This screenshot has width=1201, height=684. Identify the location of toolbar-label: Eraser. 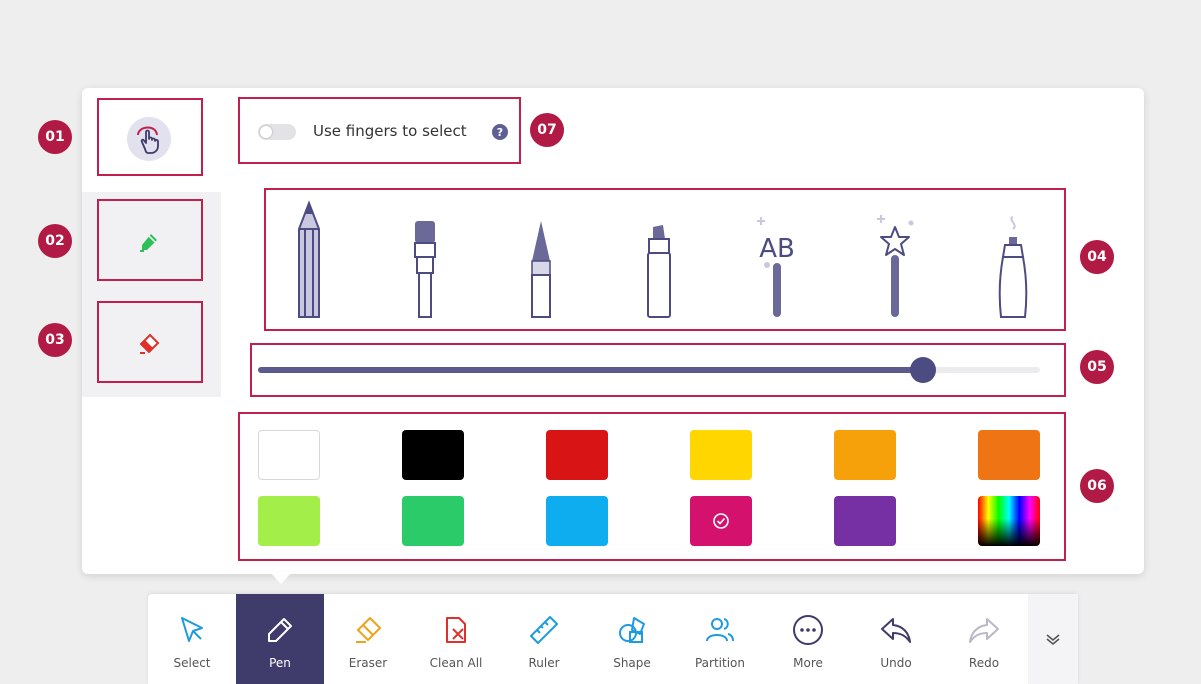
(368, 663).